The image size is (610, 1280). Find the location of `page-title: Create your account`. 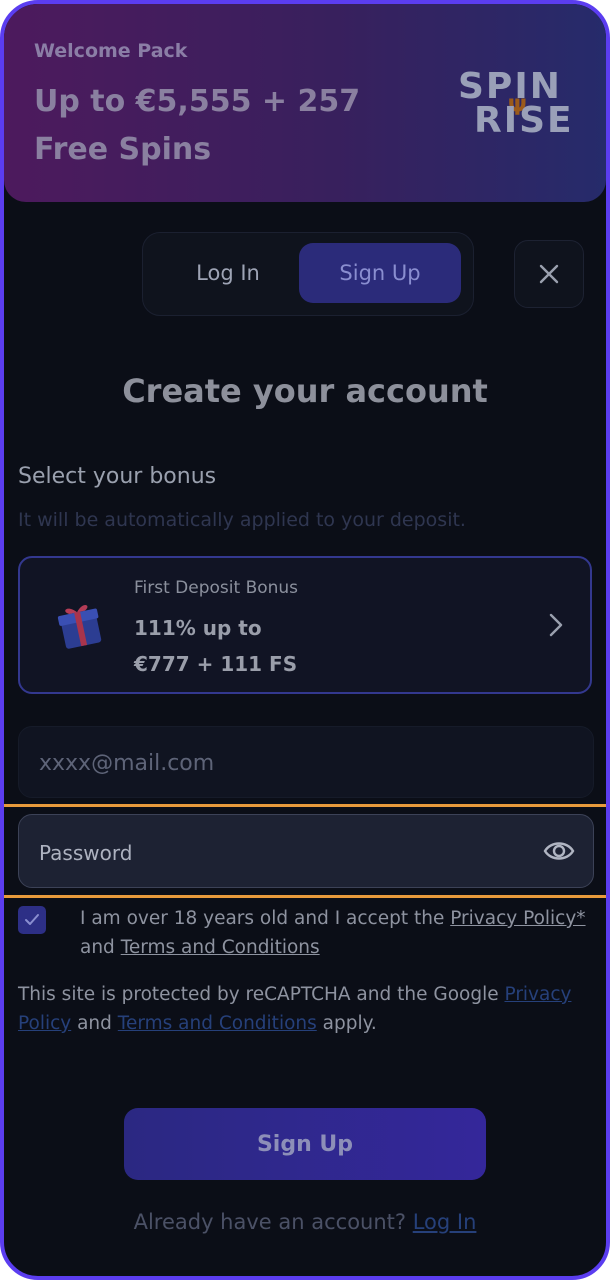

page-title: Create your account is located at coordinates (305, 391).